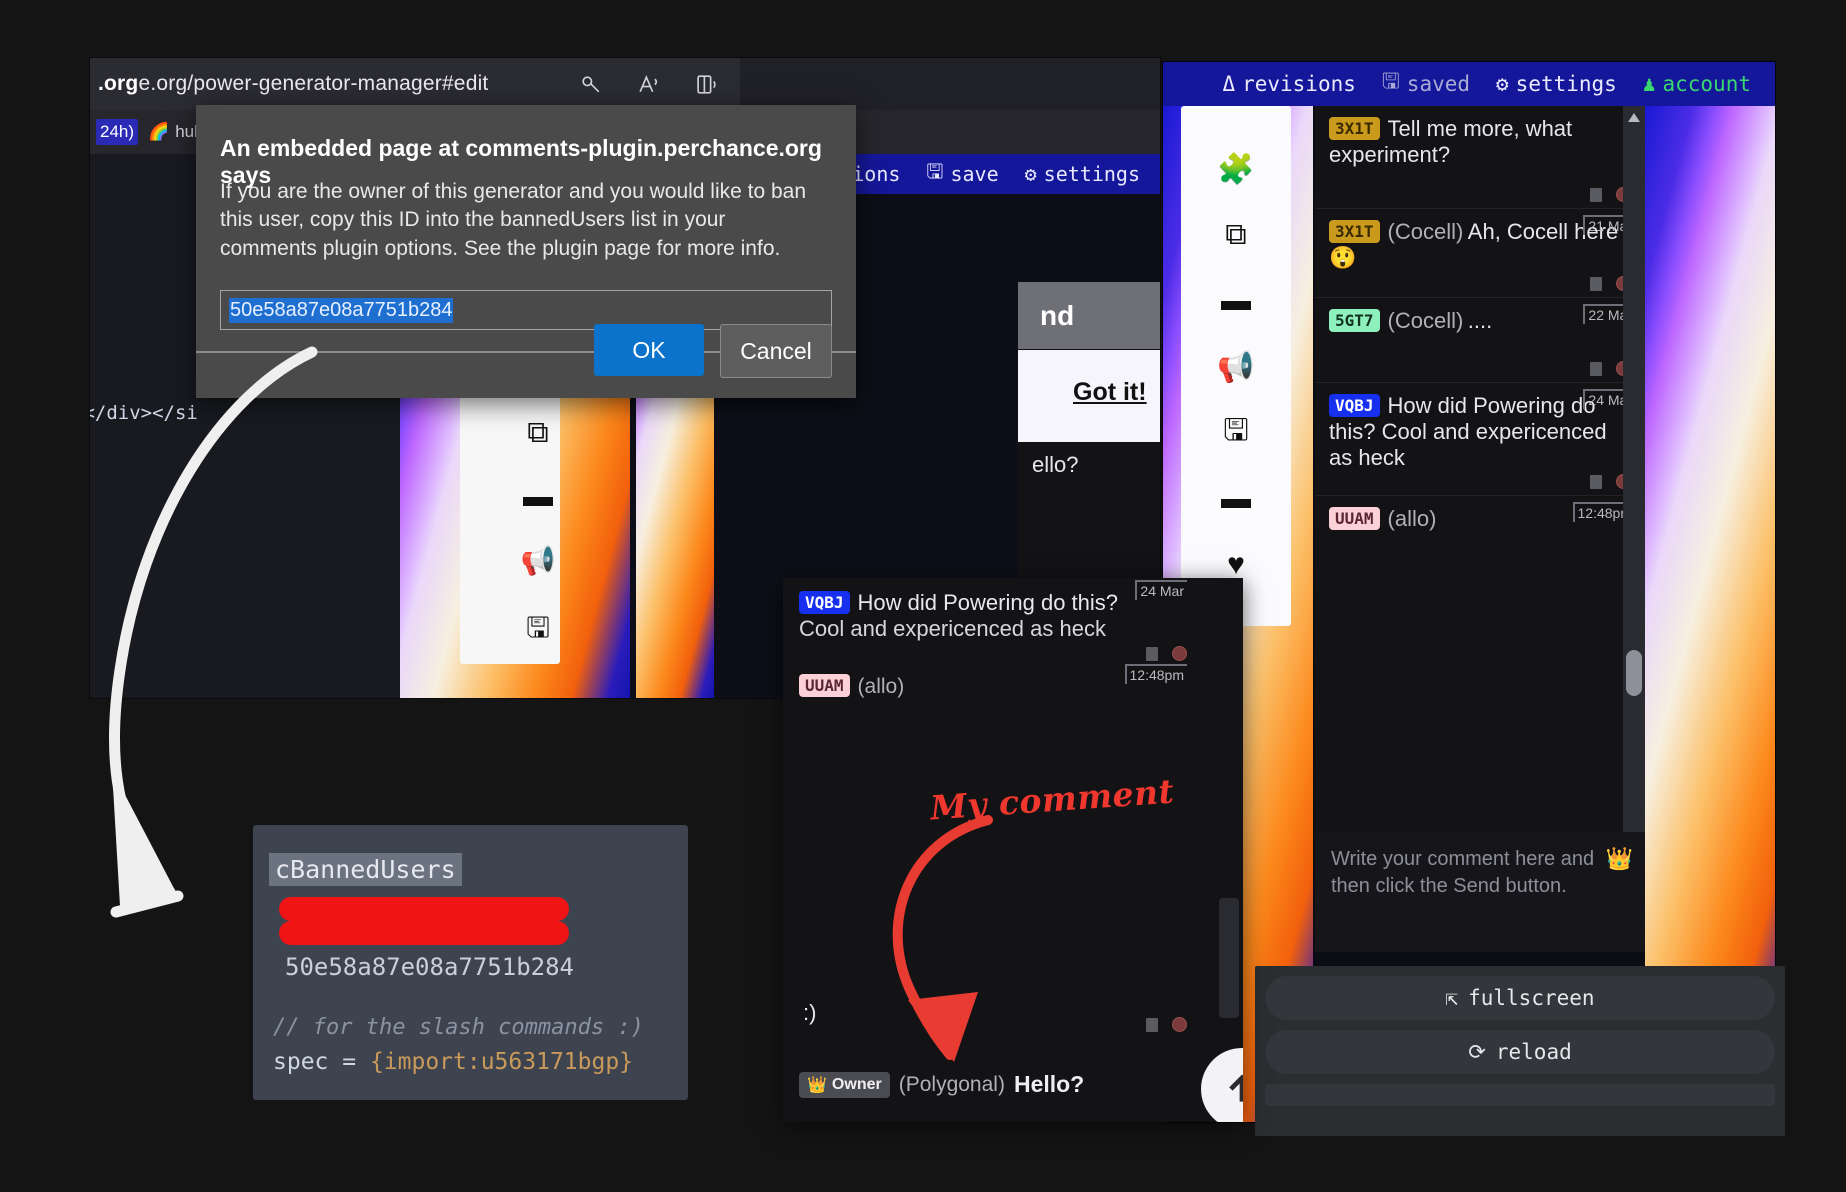 Image resolution: width=1846 pixels, height=1192 pixels. What do you see at coordinates (1057, 316) in the screenshot?
I see `send-button-partial: nd` at bounding box center [1057, 316].